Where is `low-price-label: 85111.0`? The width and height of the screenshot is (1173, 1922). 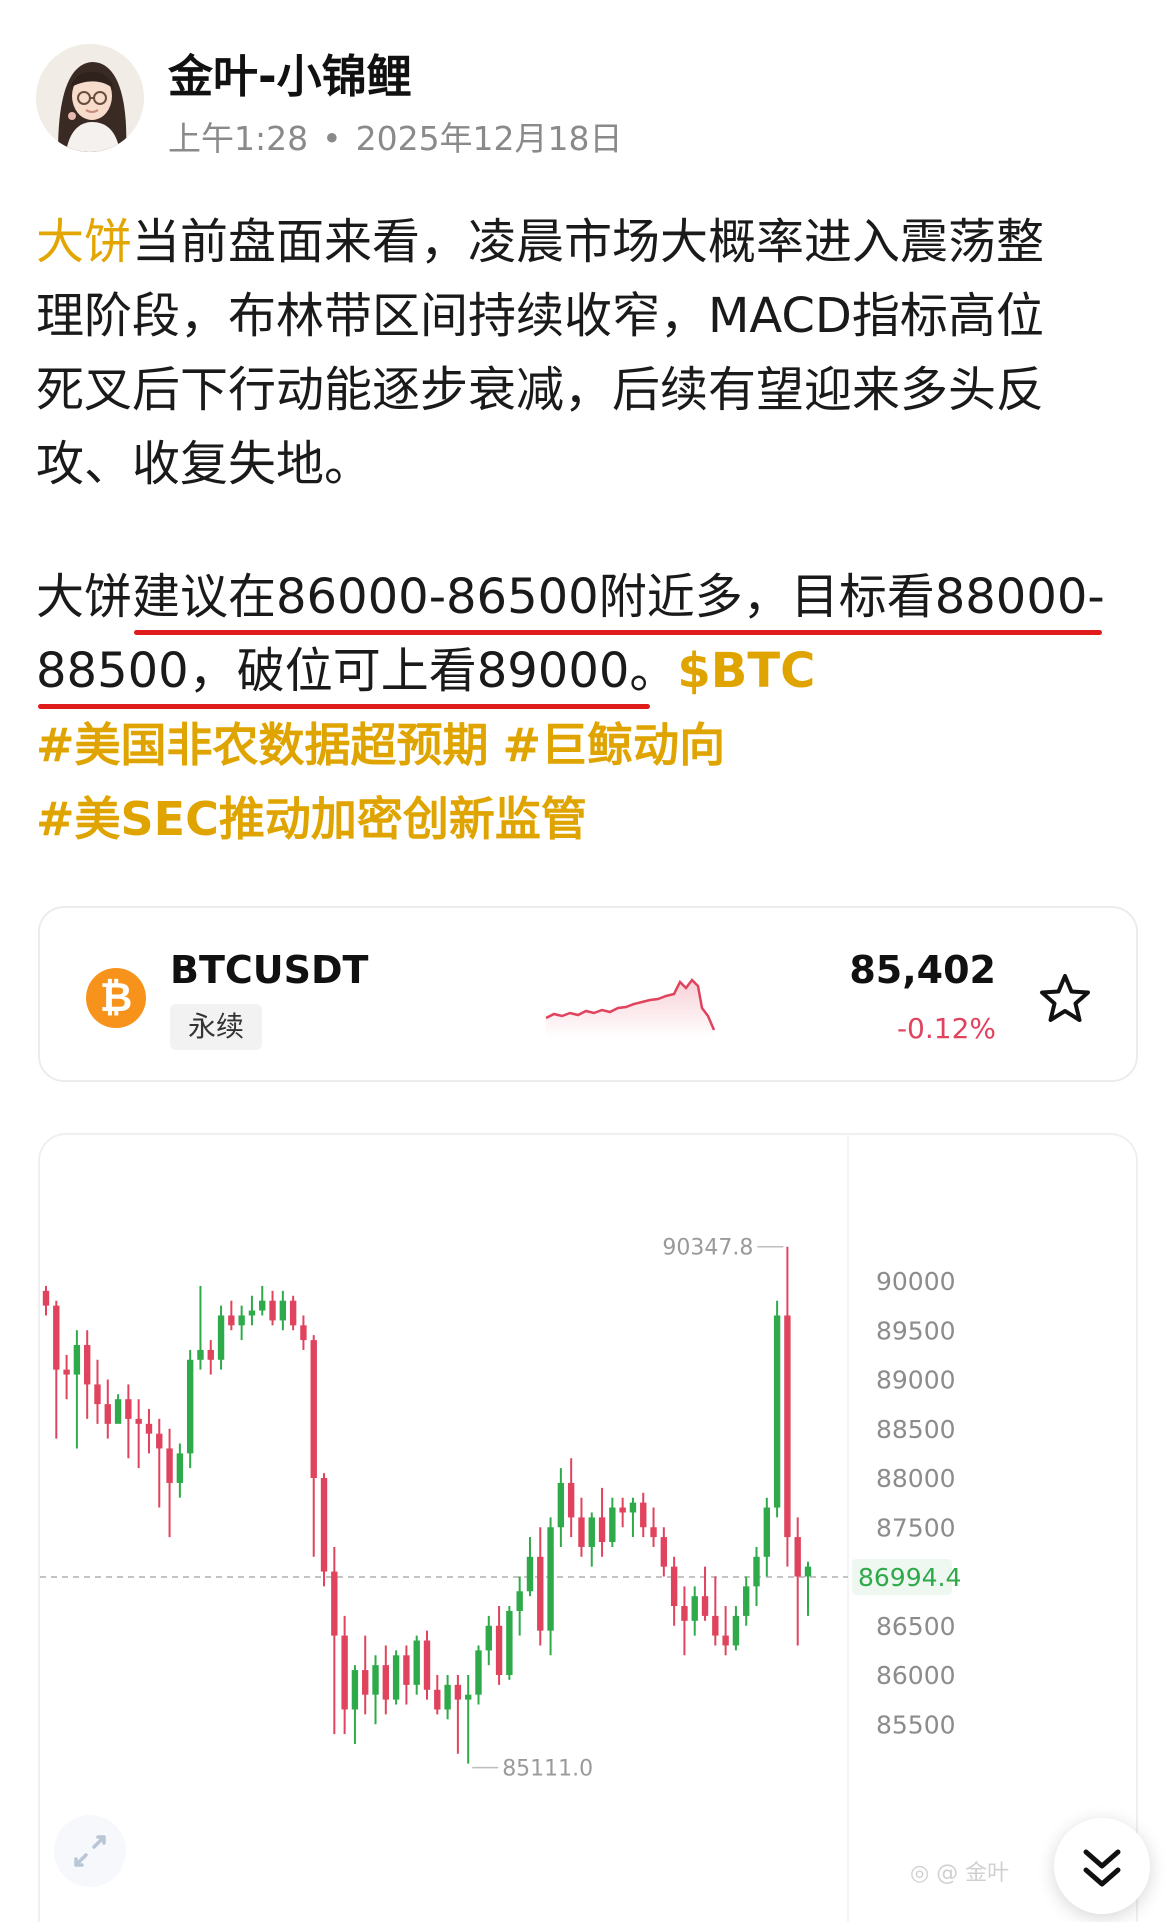
low-price-label: 85111.0 is located at coordinates (547, 1769).